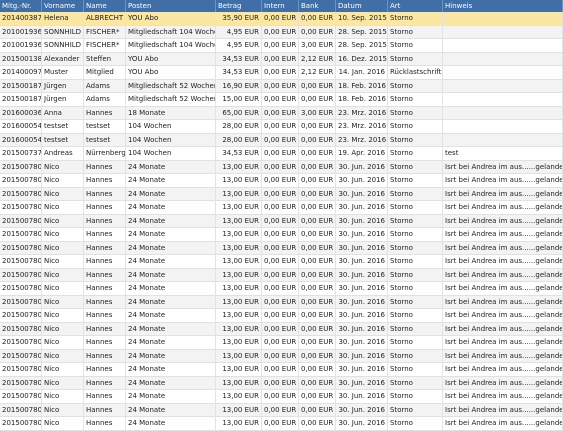 The height and width of the screenshot is (431, 563). I want to click on col-header-betrag: Betrag, so click(239, 6).